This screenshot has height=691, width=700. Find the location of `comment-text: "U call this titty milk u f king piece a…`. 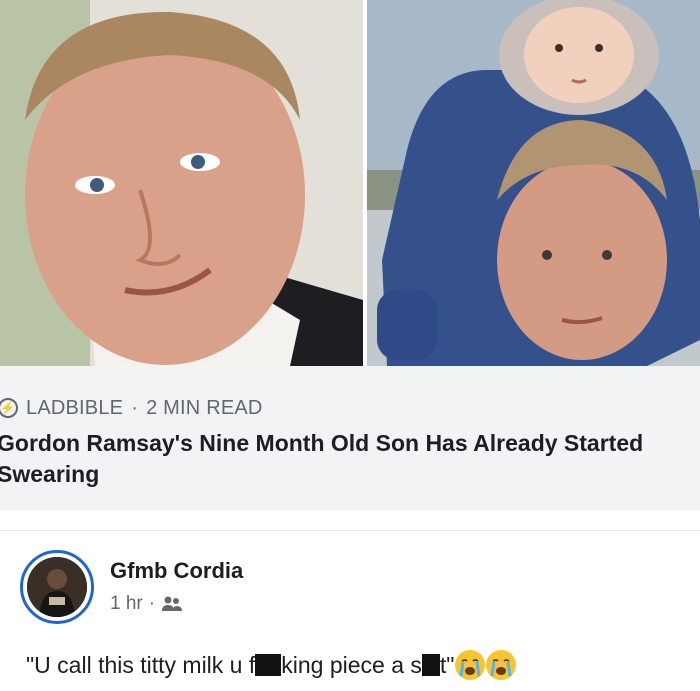

comment-text: "U call this titty milk u f king piece a… is located at coordinates (271, 665).